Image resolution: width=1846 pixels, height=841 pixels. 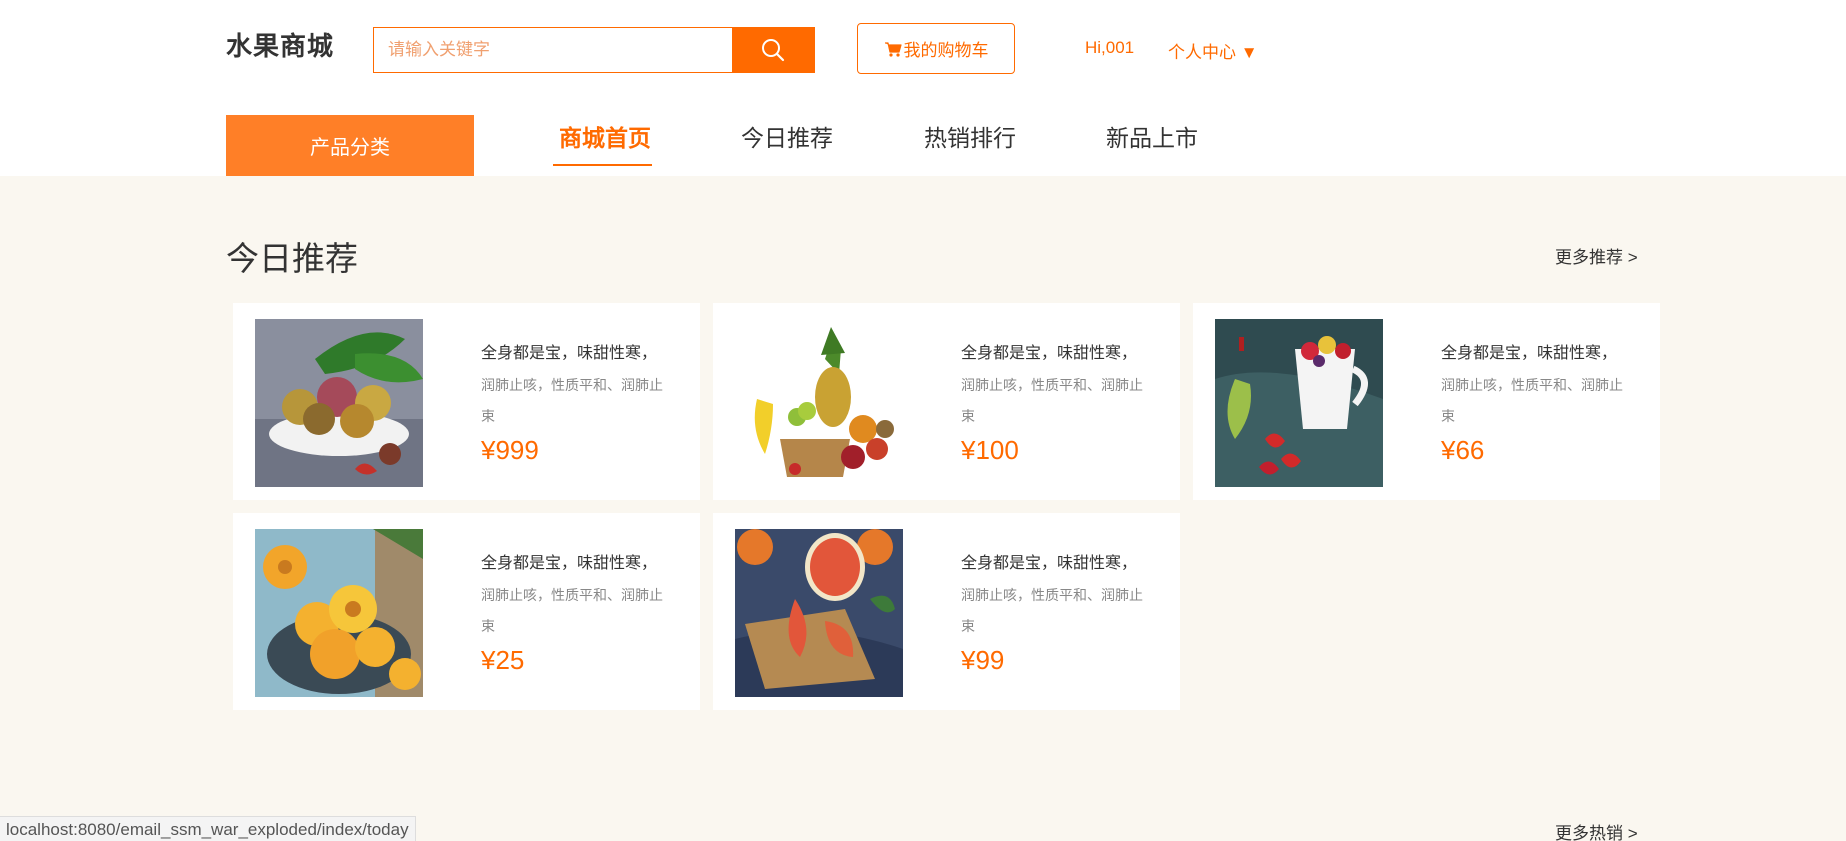 What do you see at coordinates (605, 136) in the screenshot?
I see `nav-item-home: 商城首页` at bounding box center [605, 136].